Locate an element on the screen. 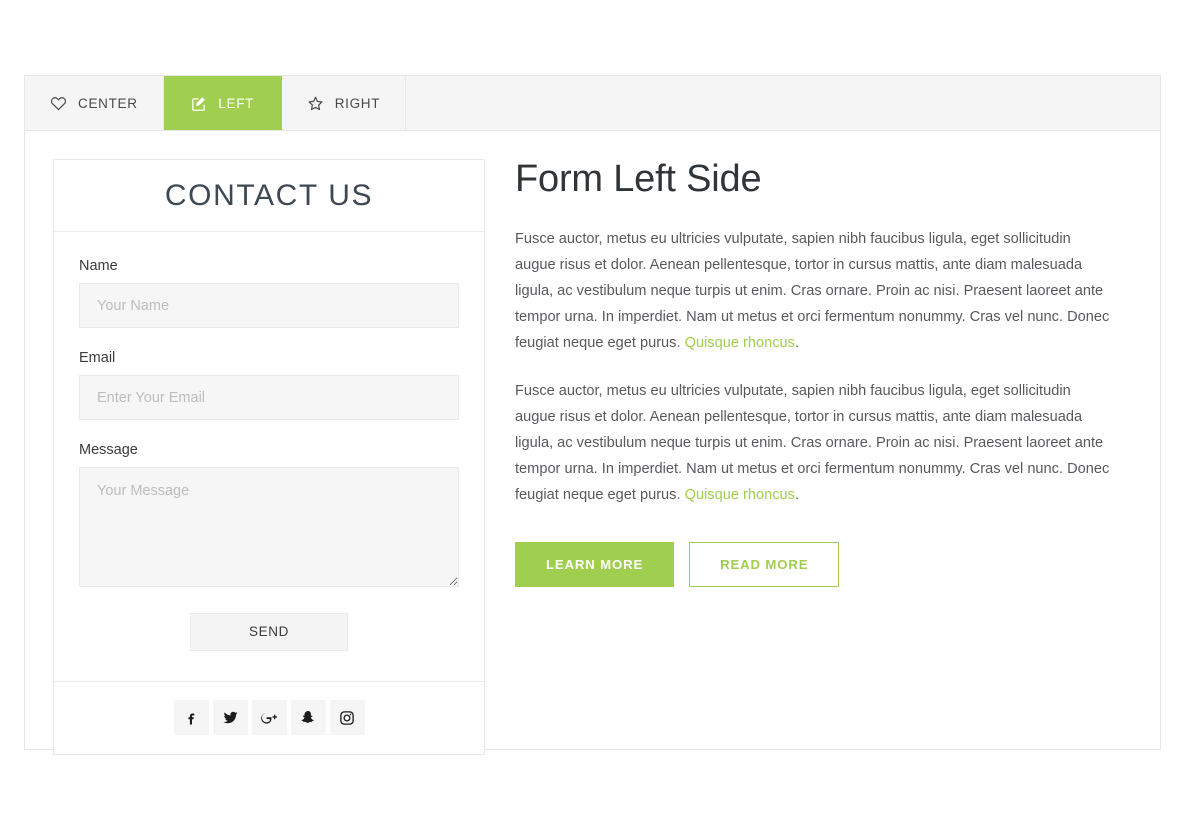 Image resolution: width=1185 pixels, height=834 pixels. tab-center: CENTER is located at coordinates (94, 103).